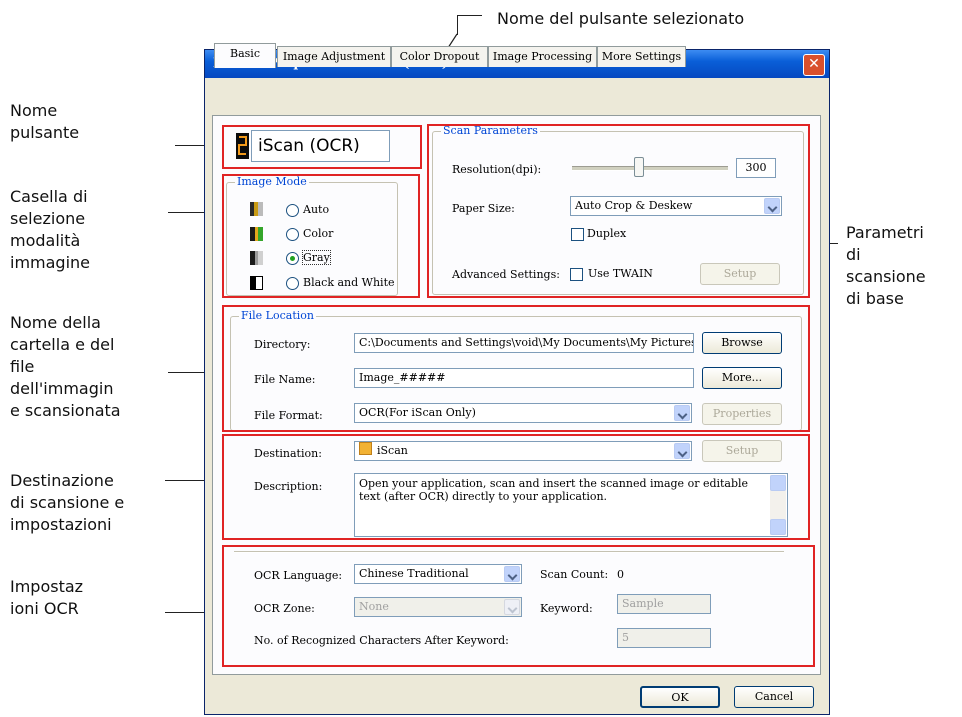 This screenshot has height=717, width=962. Describe the element at coordinates (516, 487) in the screenshot. I see `highlight-destination` at that location.